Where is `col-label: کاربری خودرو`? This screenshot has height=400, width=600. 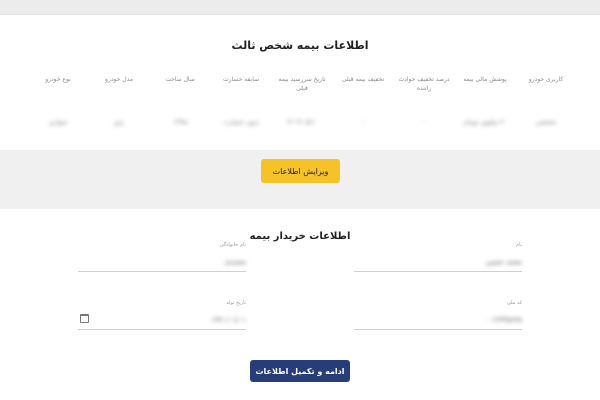
col-label: کاربری خودرو is located at coordinates (546, 79).